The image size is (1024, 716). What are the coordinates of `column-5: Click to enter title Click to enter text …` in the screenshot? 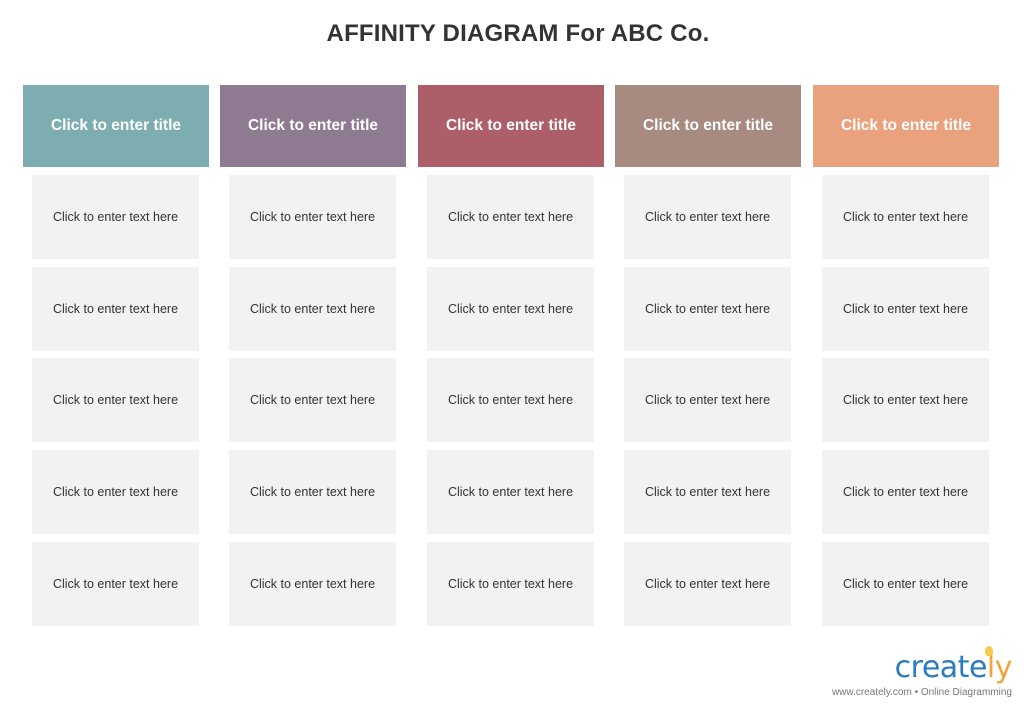 It's located at (906, 355).